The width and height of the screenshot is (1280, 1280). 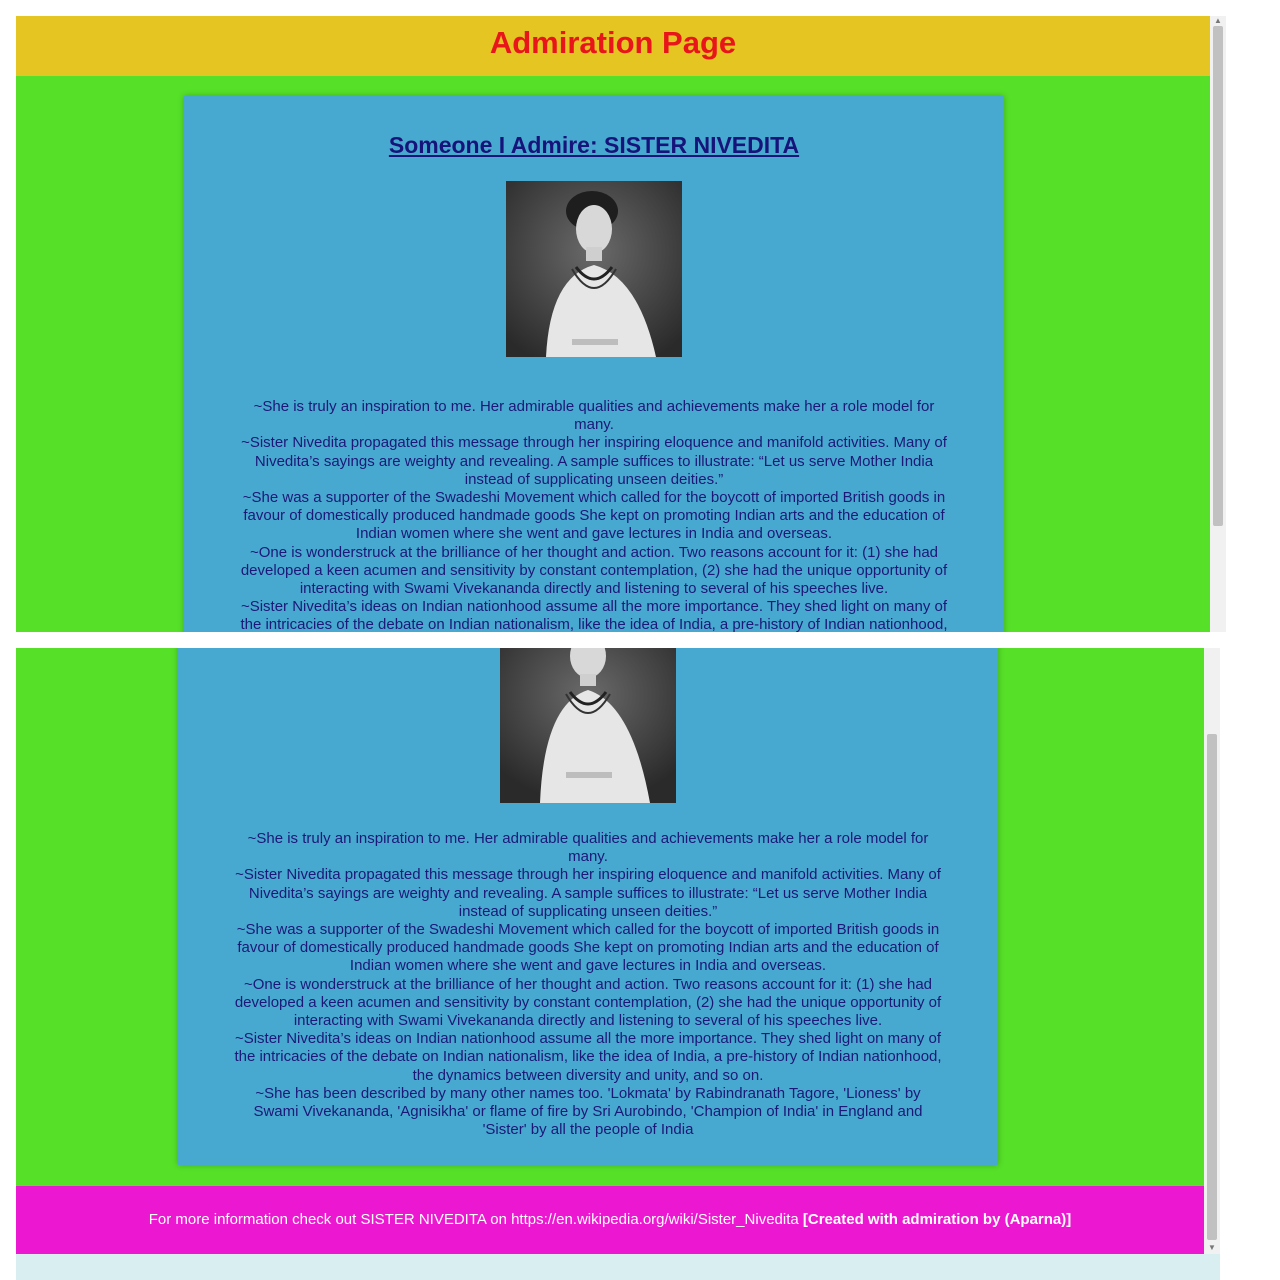 I want to click on page-title: Admiration Page, so click(x=613, y=42).